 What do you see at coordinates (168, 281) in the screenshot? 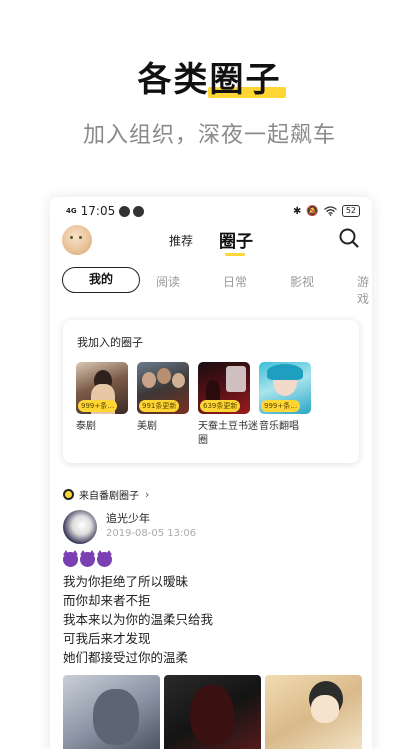
I see `category-tab-reading: 阅读` at bounding box center [168, 281].